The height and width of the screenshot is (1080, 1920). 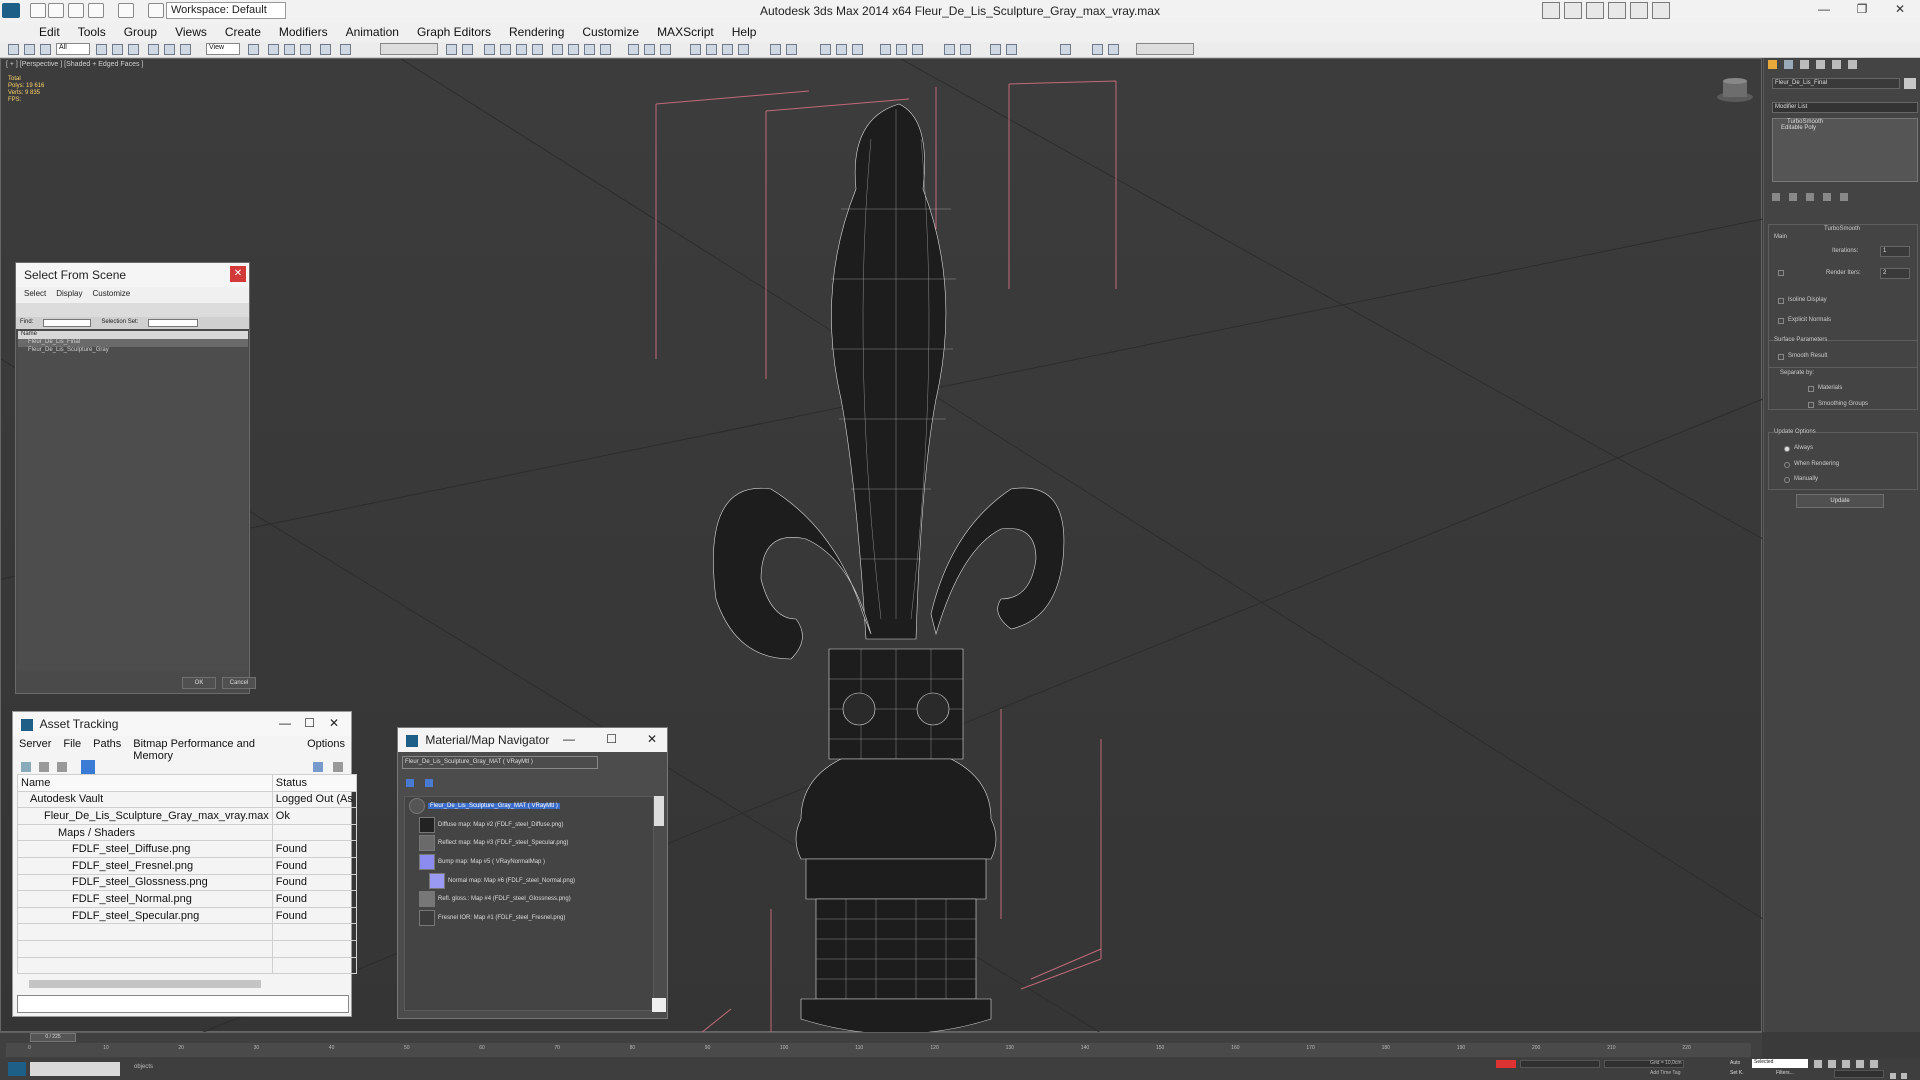 What do you see at coordinates (1787, 480) in the screenshot?
I see `manually-radio` at bounding box center [1787, 480].